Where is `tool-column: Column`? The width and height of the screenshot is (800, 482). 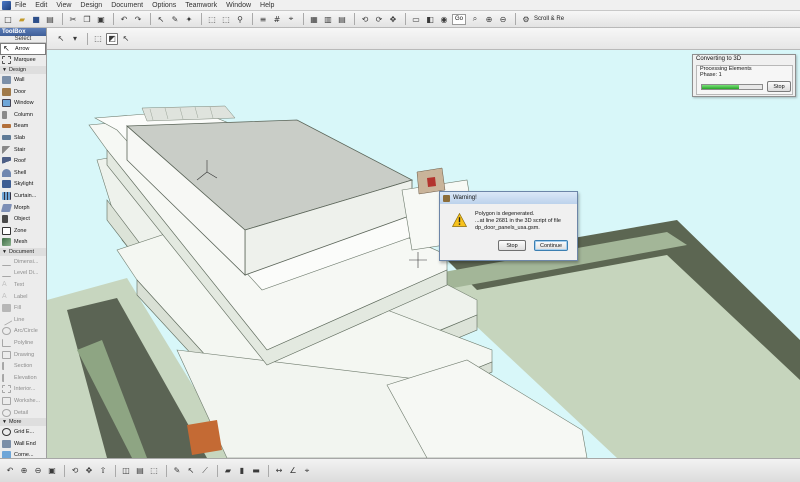 tool-column: Column is located at coordinates (23, 115).